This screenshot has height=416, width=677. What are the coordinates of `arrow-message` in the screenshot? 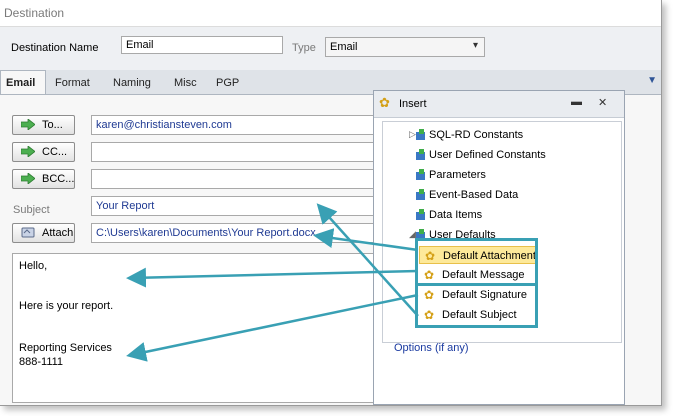 It's located at (272, 277).